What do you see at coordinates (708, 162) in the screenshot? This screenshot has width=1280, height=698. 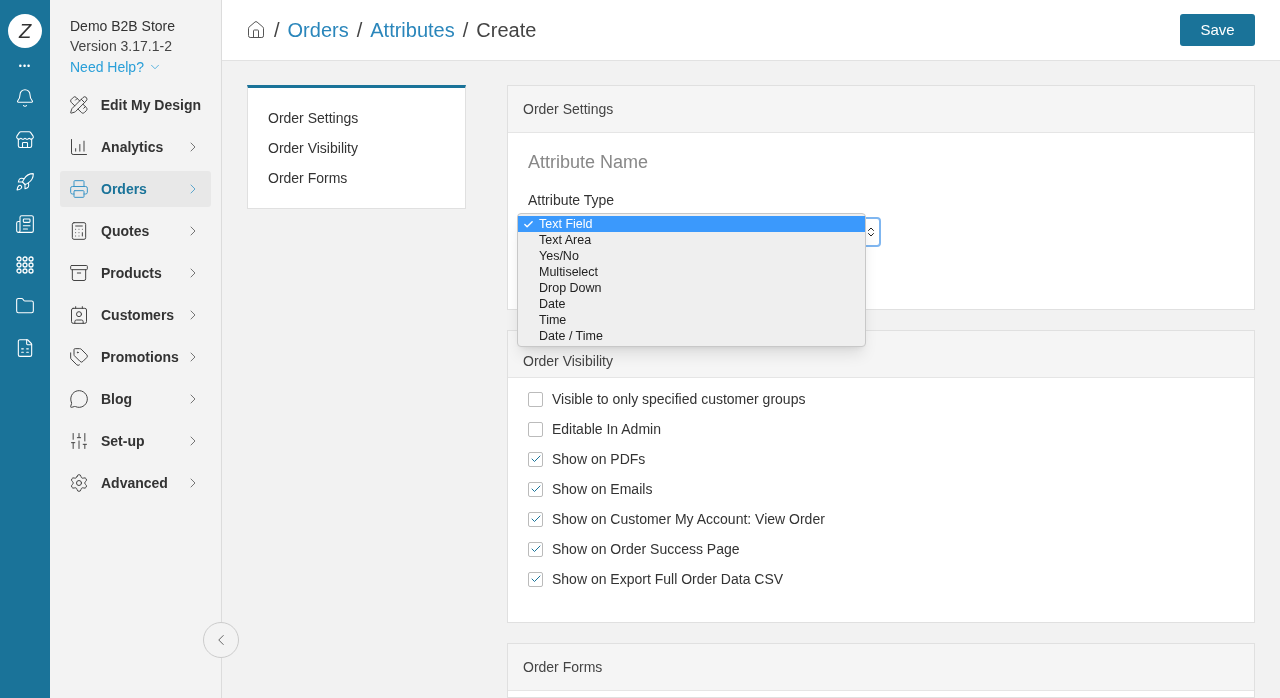 I see `attribute-name-field: Attribute Name` at bounding box center [708, 162].